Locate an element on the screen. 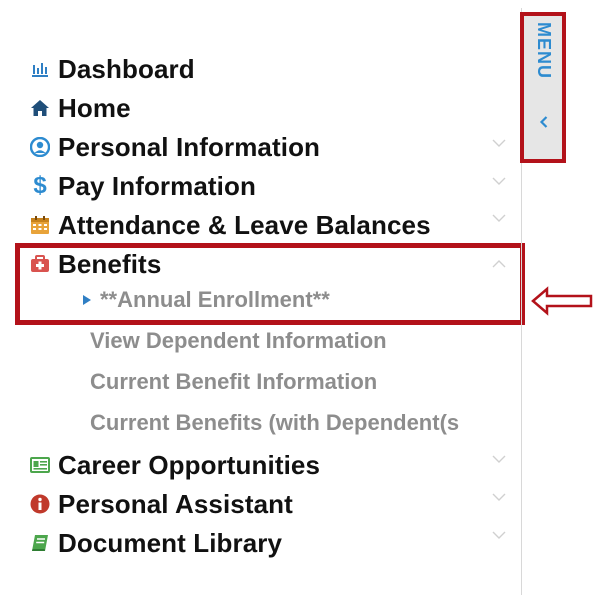 The height and width of the screenshot is (595, 595). menu-item-label: Home is located at coordinates (94, 107).